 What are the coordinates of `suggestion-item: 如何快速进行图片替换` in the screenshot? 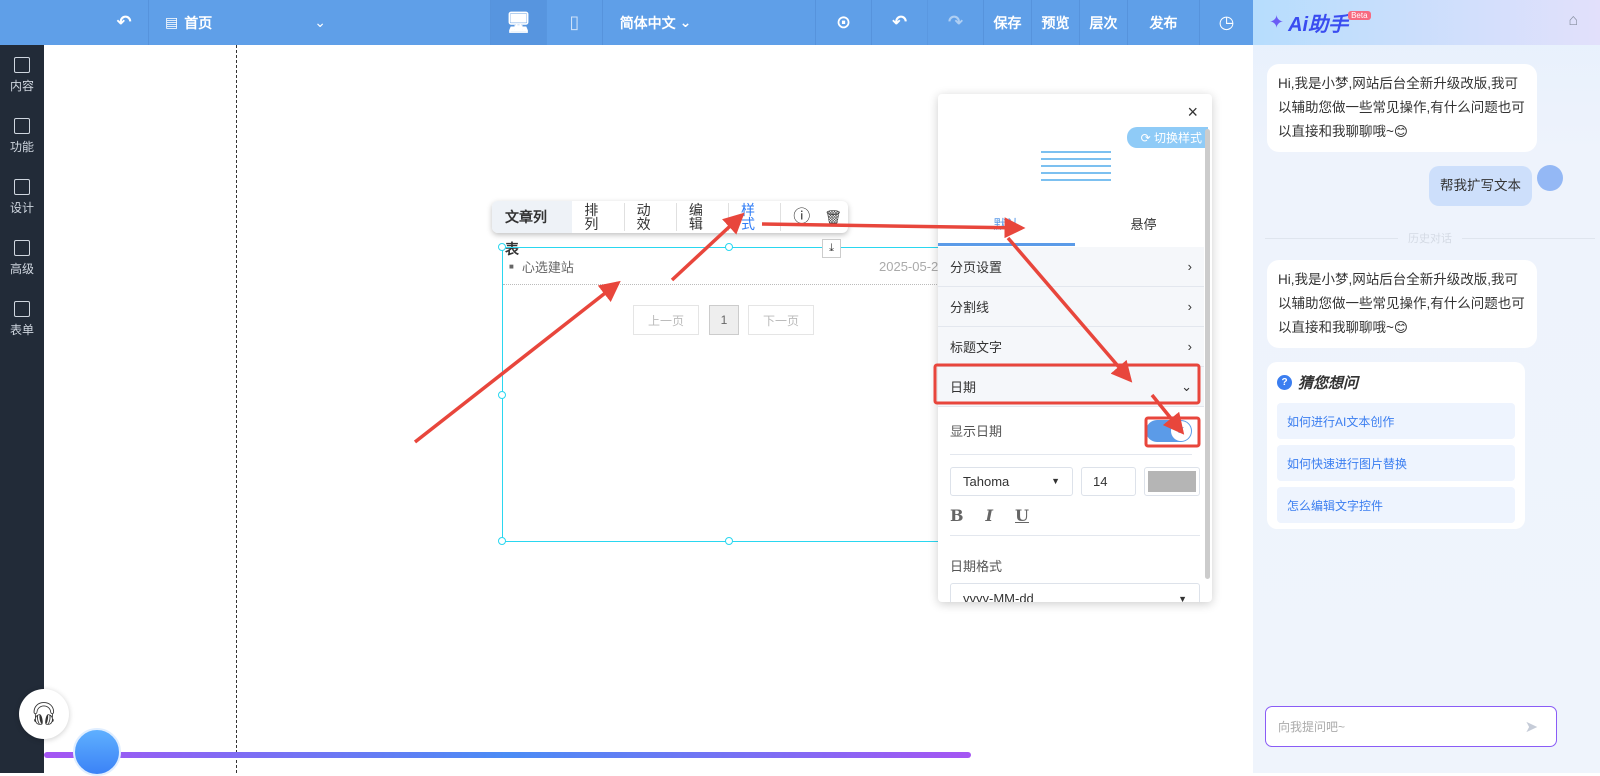 It's located at (1396, 463).